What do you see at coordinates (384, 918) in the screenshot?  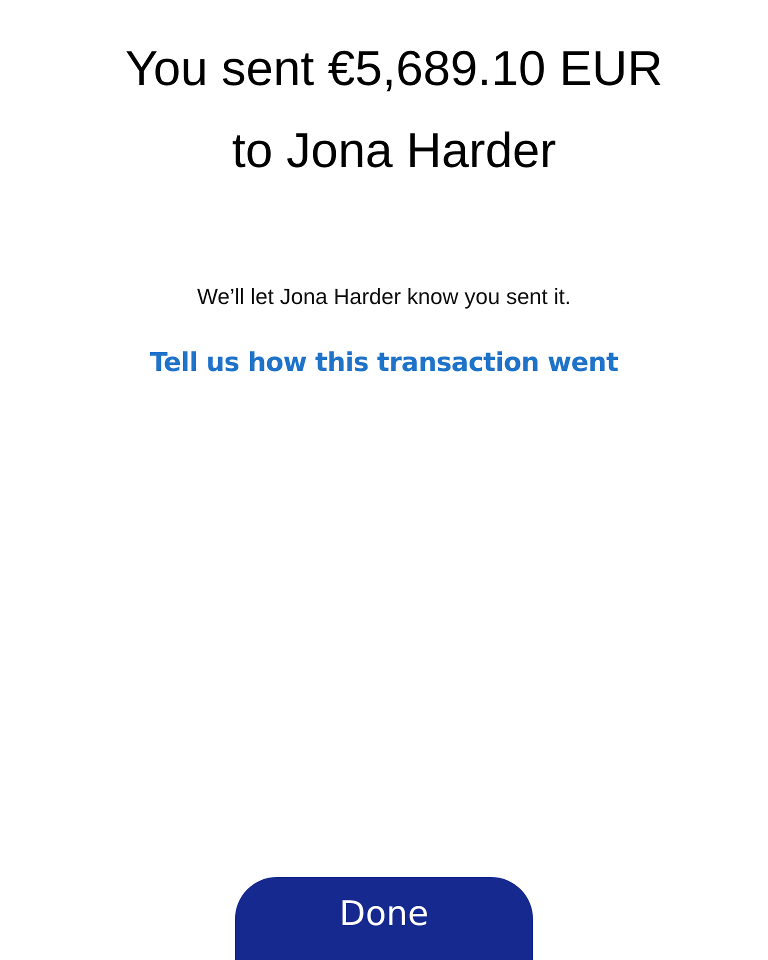 I see `done-button: Done` at bounding box center [384, 918].